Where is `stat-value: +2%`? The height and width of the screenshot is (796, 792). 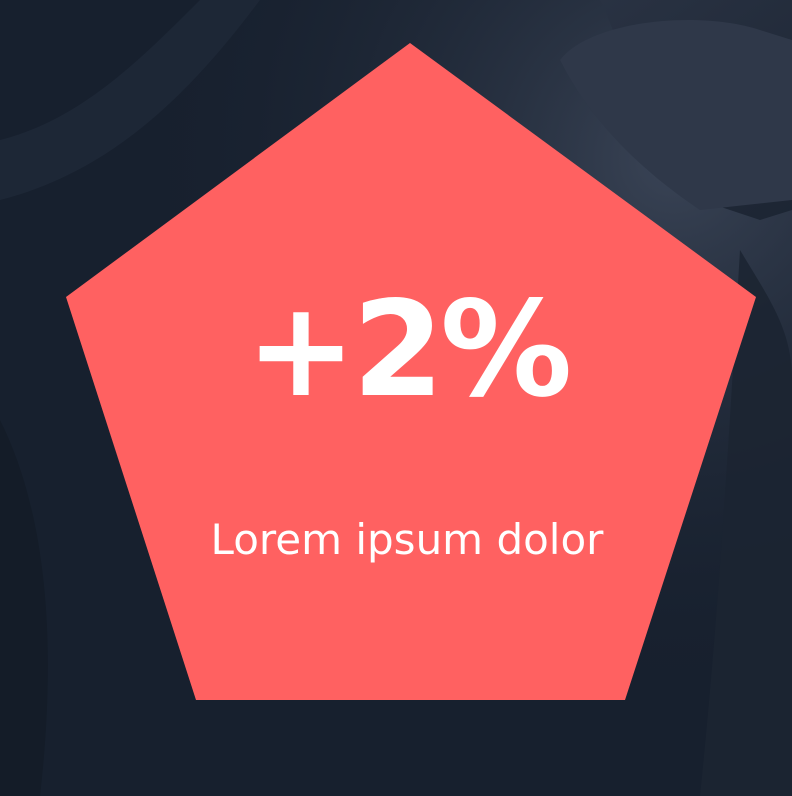 stat-value: +2% is located at coordinates (409, 350).